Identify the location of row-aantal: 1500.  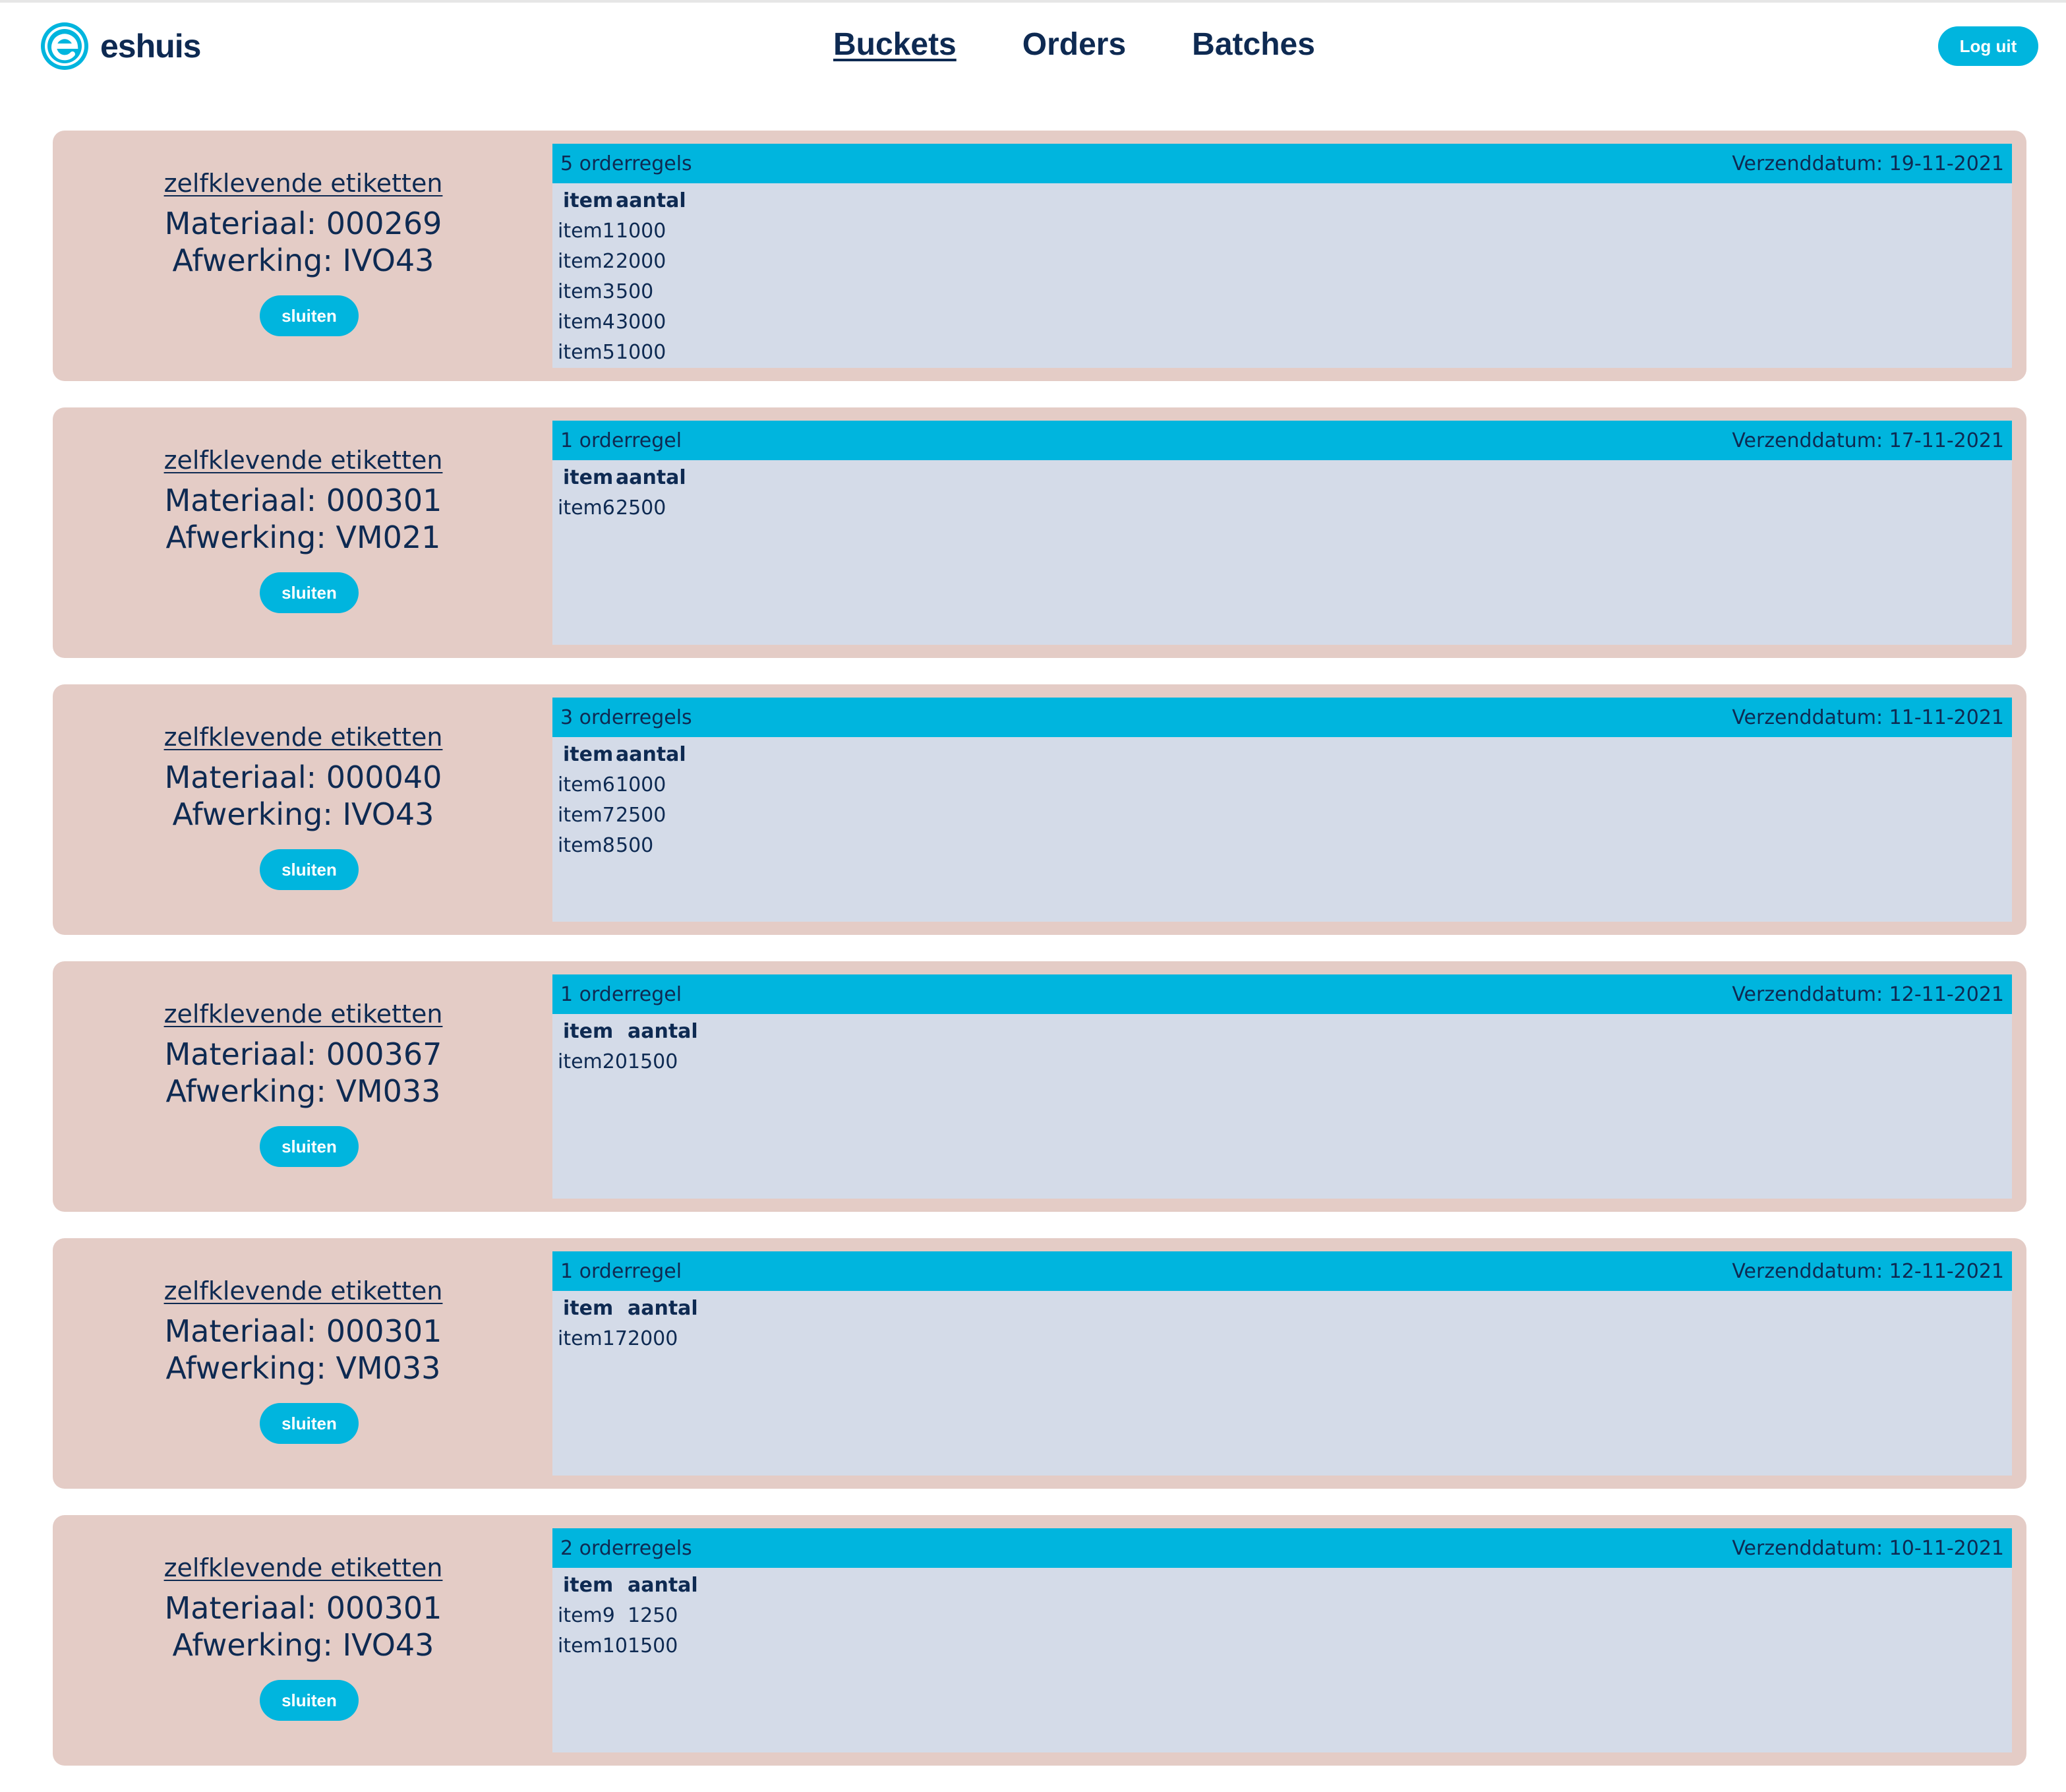
(653, 1646).